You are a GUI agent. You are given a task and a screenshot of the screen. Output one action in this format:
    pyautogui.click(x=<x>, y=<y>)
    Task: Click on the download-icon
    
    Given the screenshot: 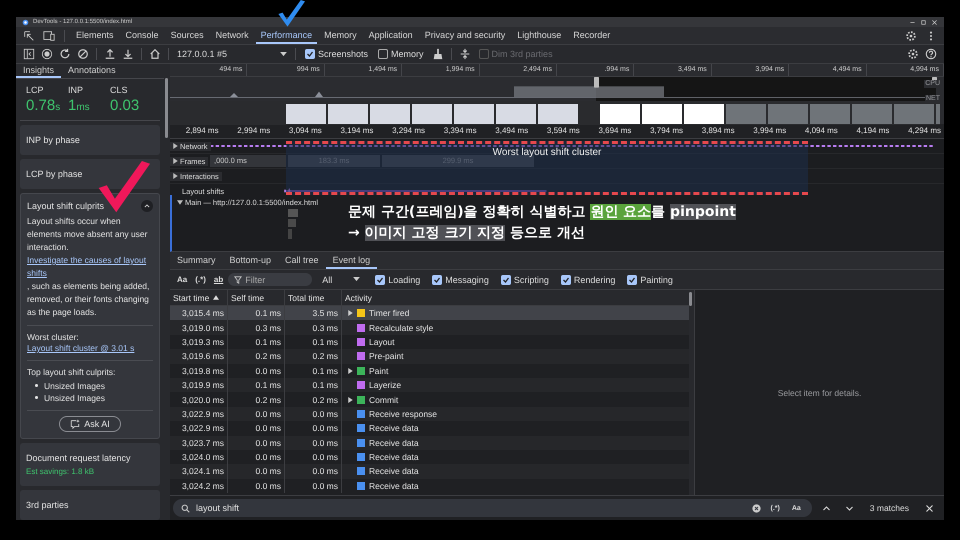 What is the action you would take?
    pyautogui.click(x=128, y=54)
    